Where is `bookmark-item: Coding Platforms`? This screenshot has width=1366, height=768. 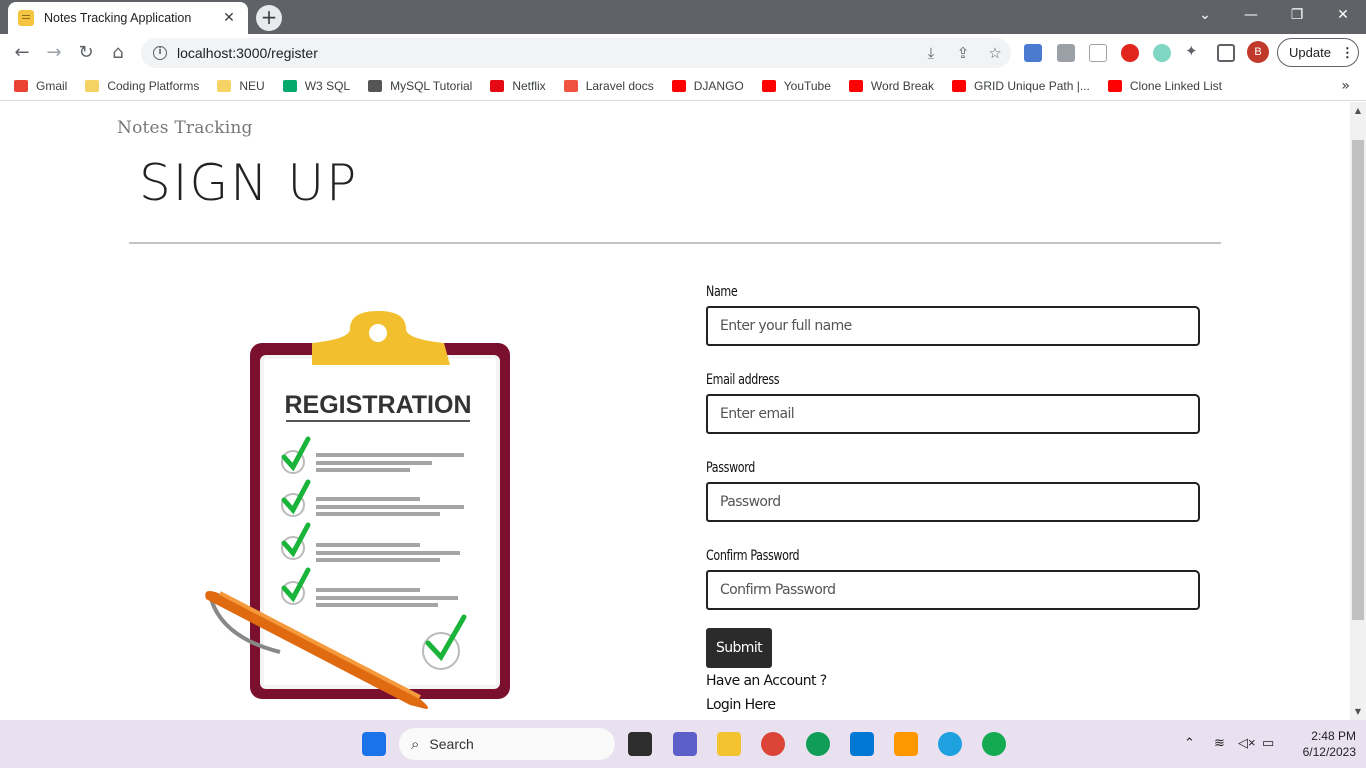 bookmark-item: Coding Platforms is located at coordinates (142, 86).